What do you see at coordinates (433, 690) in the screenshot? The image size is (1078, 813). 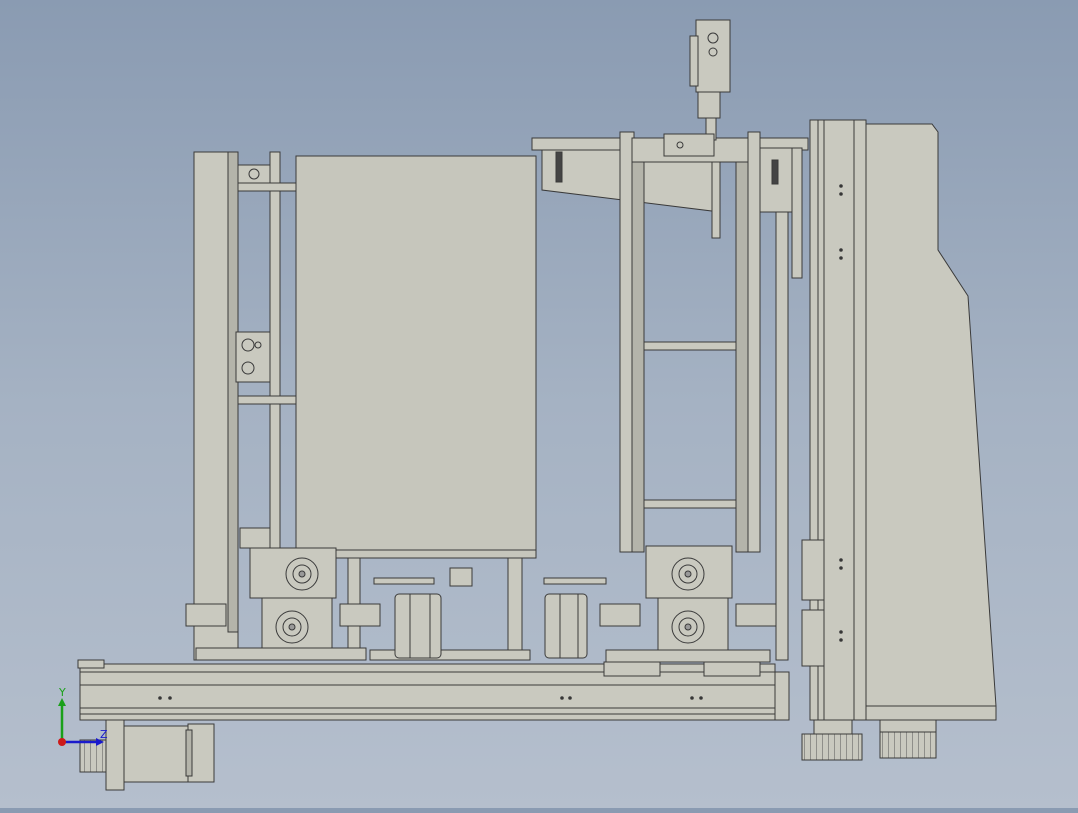 I see `base-rail` at bounding box center [433, 690].